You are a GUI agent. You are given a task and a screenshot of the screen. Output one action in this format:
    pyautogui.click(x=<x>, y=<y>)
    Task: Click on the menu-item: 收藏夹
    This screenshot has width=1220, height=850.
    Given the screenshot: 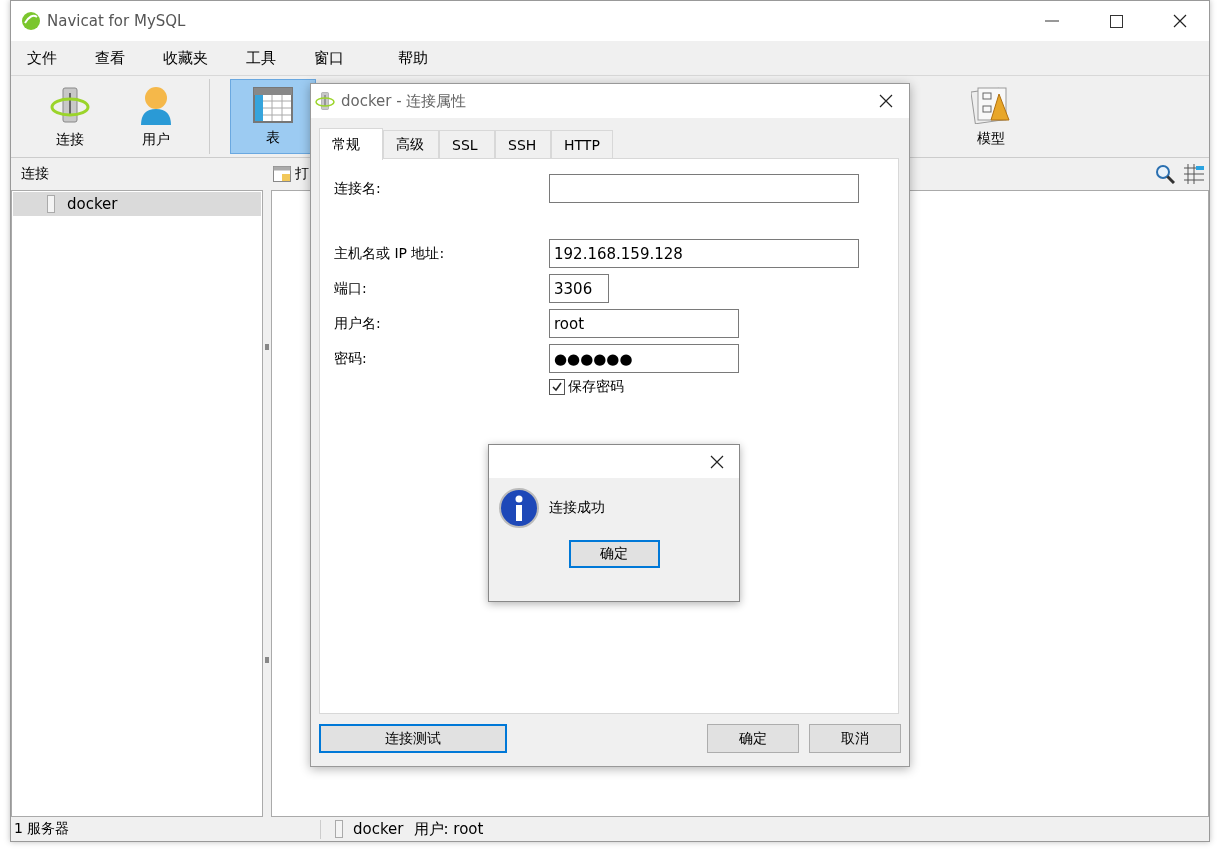 What is the action you would take?
    pyautogui.click(x=185, y=58)
    